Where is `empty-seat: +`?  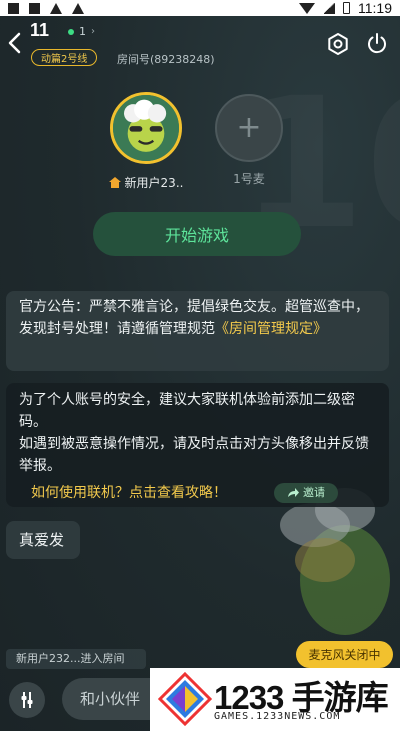 empty-seat: + is located at coordinates (249, 128).